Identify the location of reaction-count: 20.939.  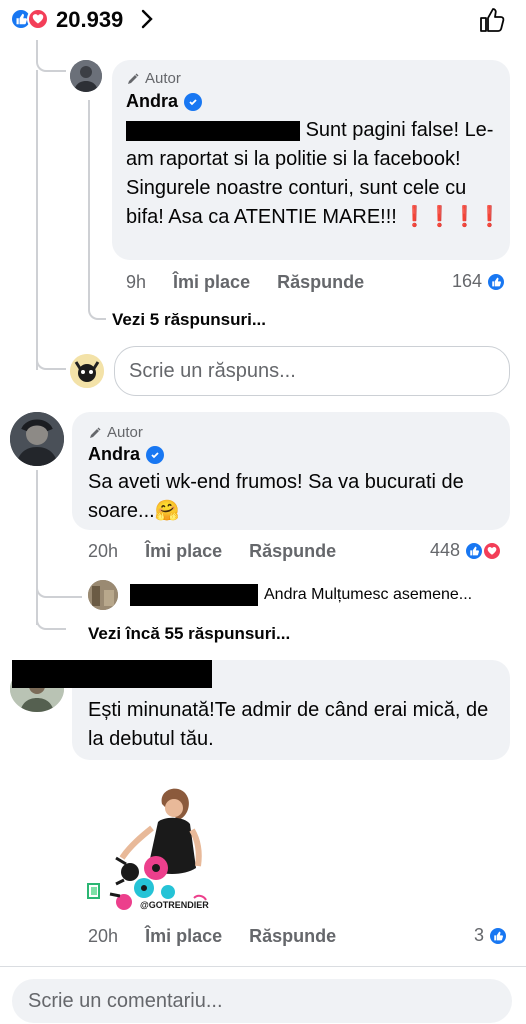
(90, 19).